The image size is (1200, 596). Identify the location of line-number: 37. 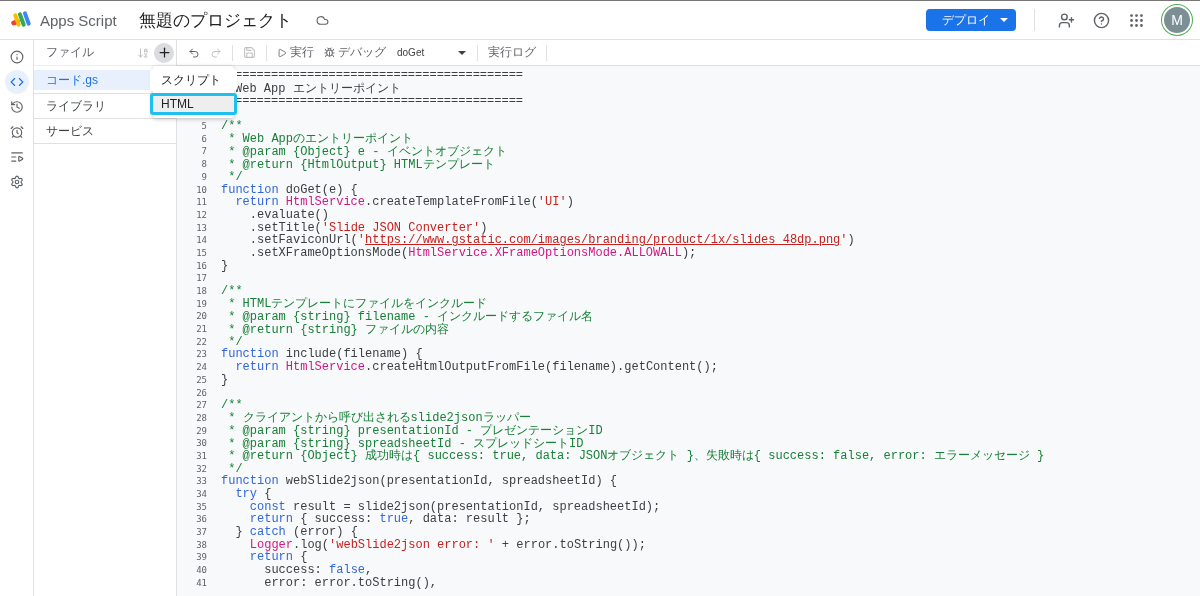
(201, 532).